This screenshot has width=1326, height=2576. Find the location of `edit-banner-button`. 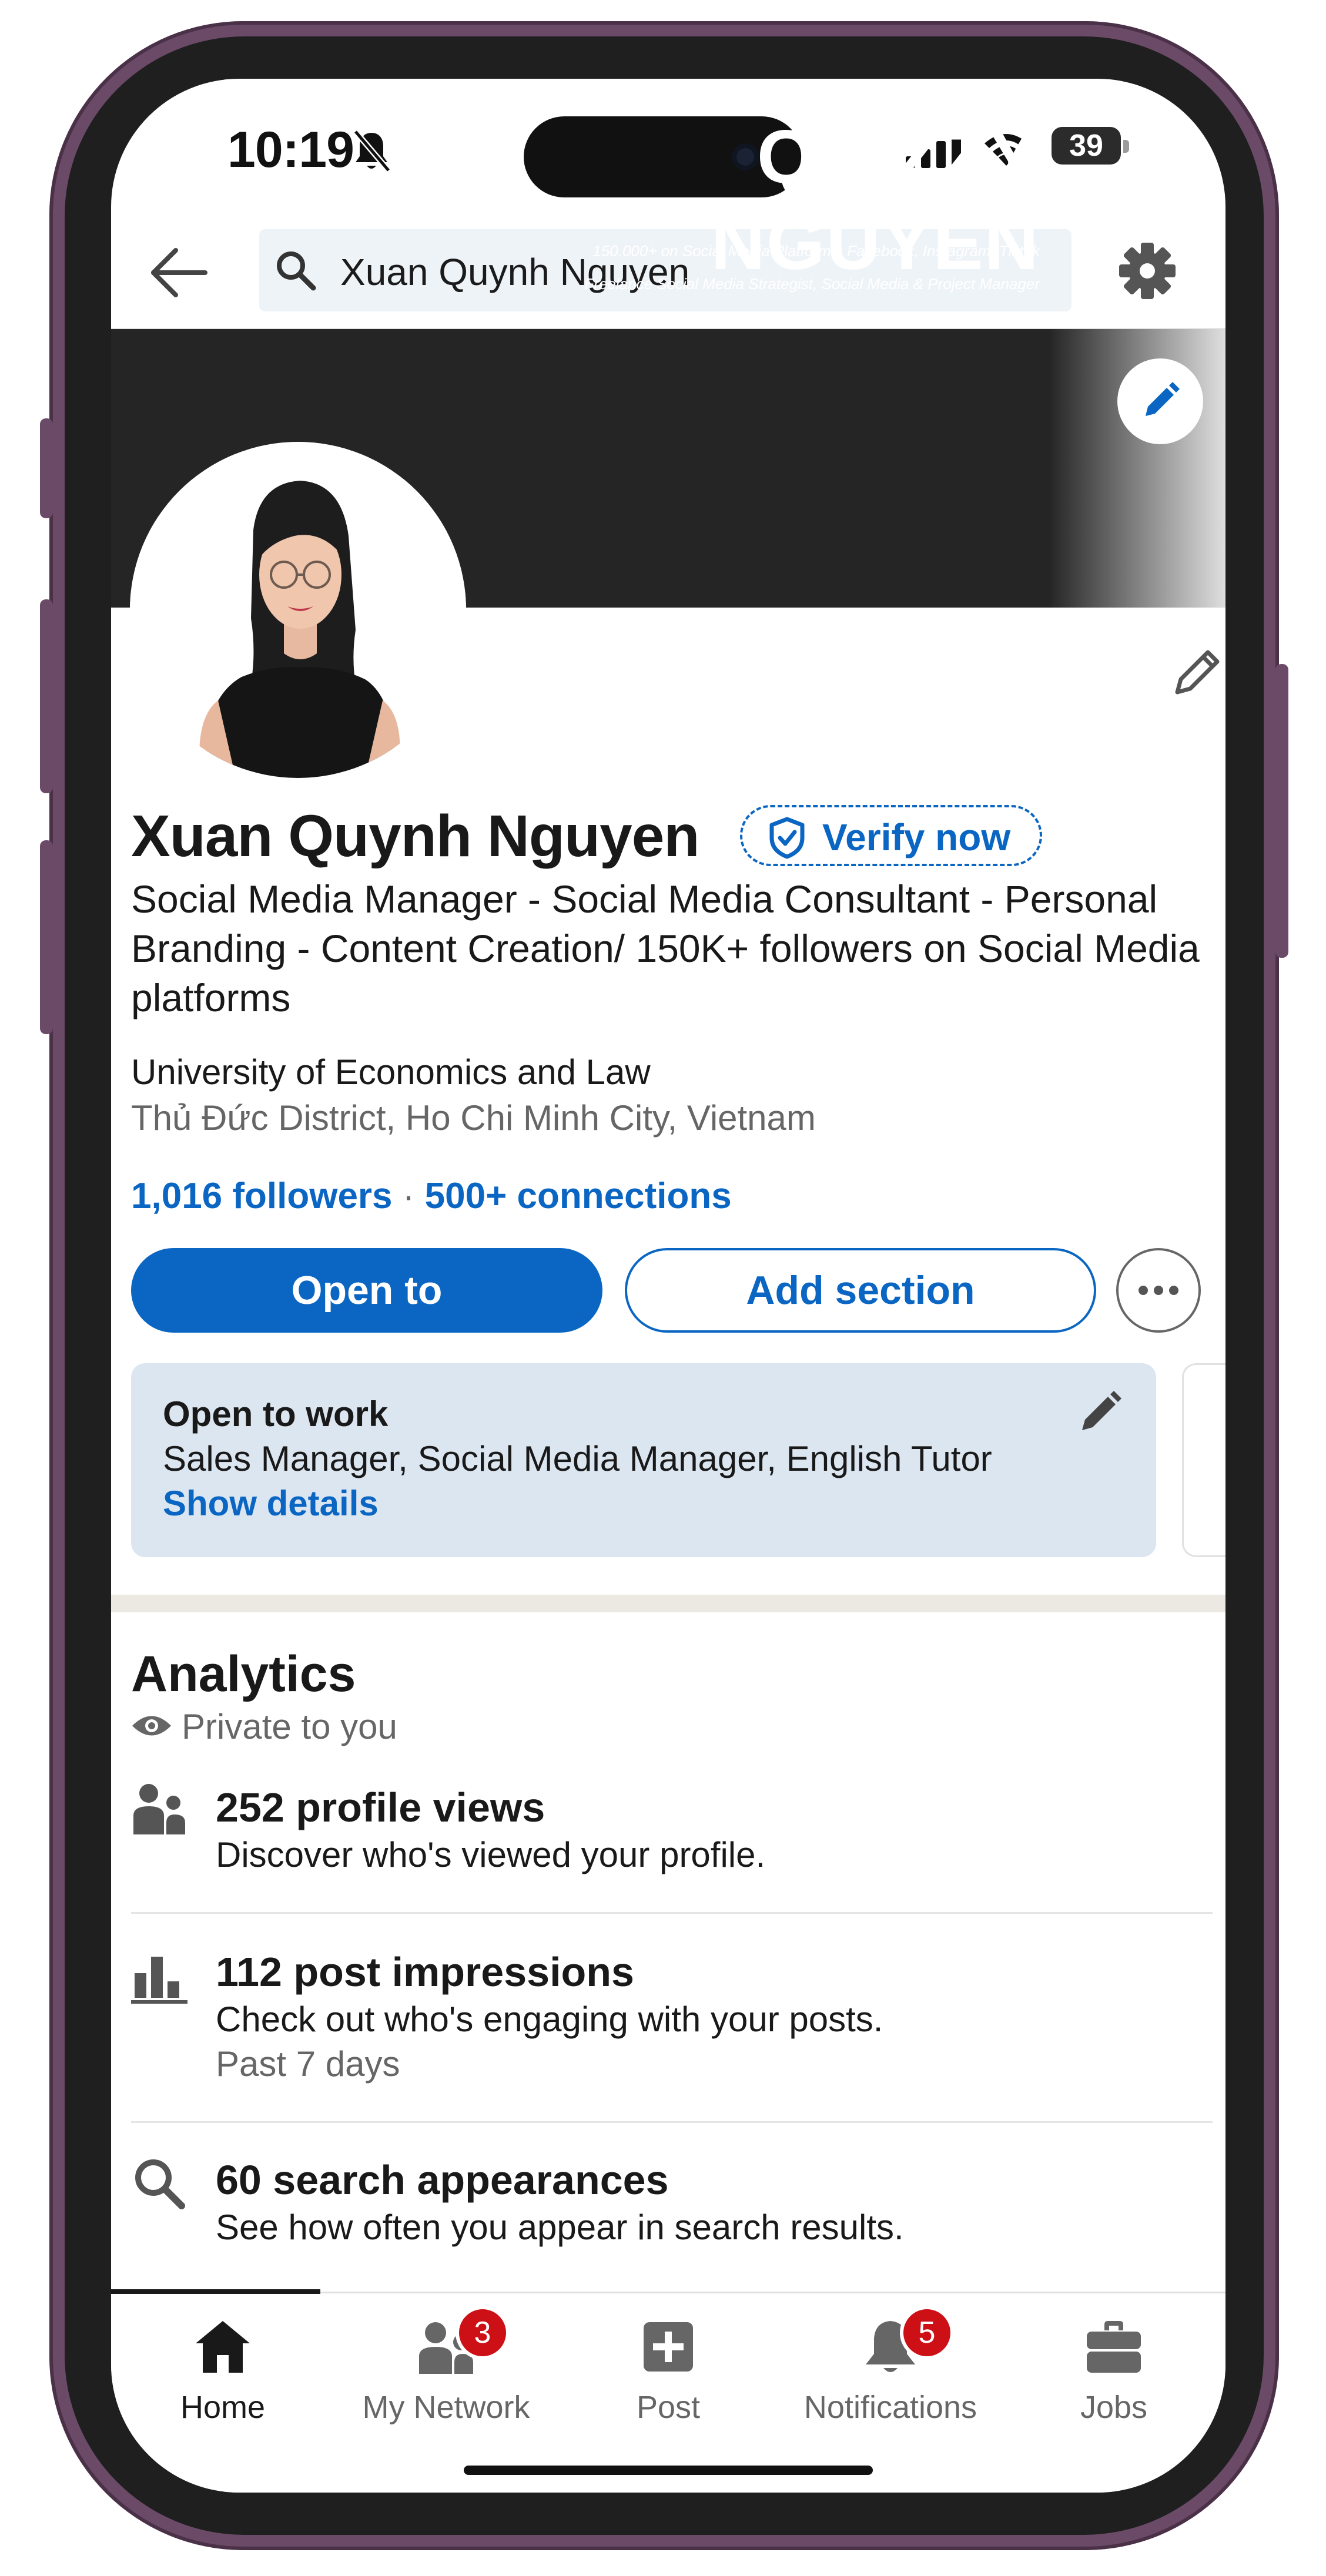

edit-banner-button is located at coordinates (1160, 401).